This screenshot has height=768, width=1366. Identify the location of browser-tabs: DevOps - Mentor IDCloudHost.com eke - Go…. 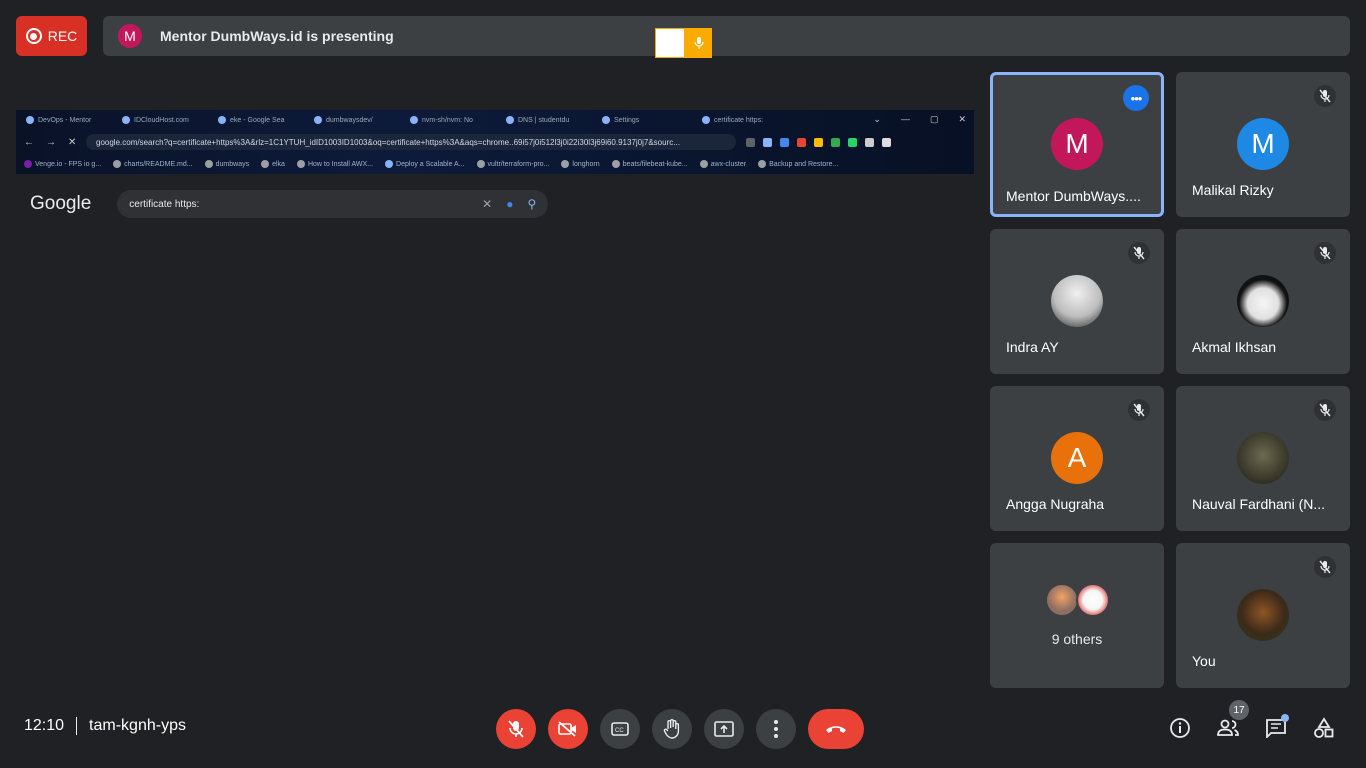
(495, 120).